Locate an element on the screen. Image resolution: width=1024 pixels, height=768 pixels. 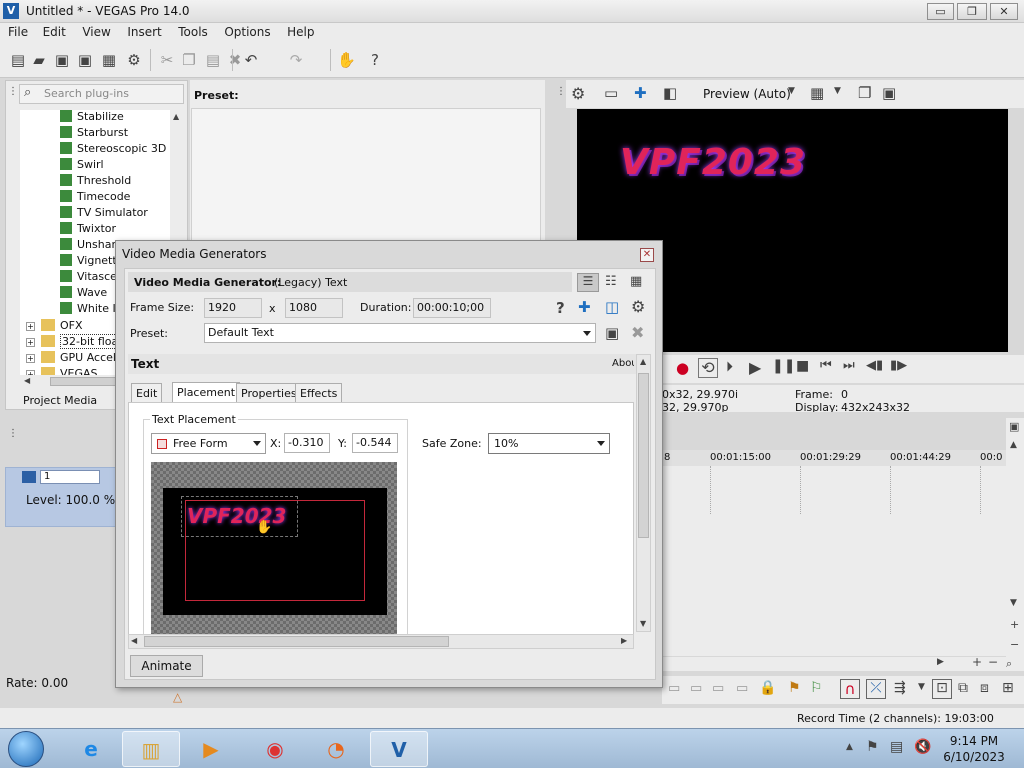
new-icon: ▤ is located at coordinates (18, 60).